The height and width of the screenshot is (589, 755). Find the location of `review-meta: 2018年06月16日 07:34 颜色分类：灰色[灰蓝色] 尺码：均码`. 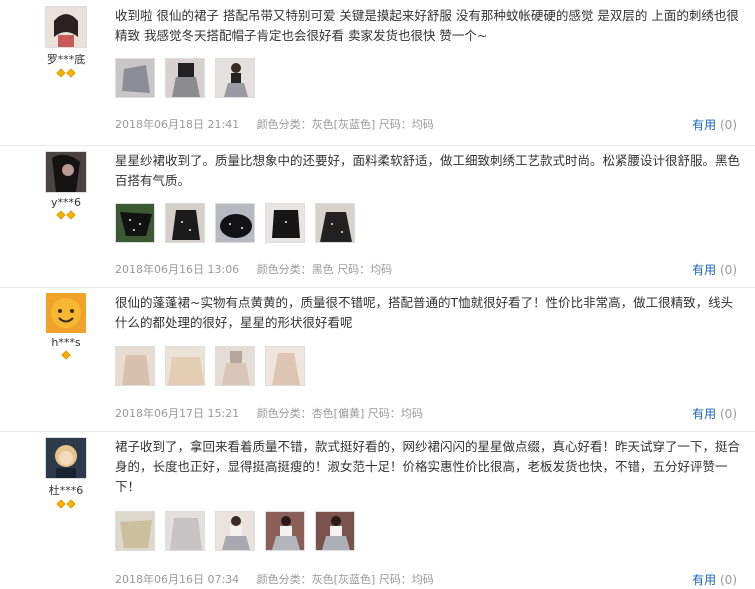

review-meta: 2018年06月16日 07:34 颜色分类：灰色[灰蓝色] 尺码：均码 is located at coordinates (281, 579).